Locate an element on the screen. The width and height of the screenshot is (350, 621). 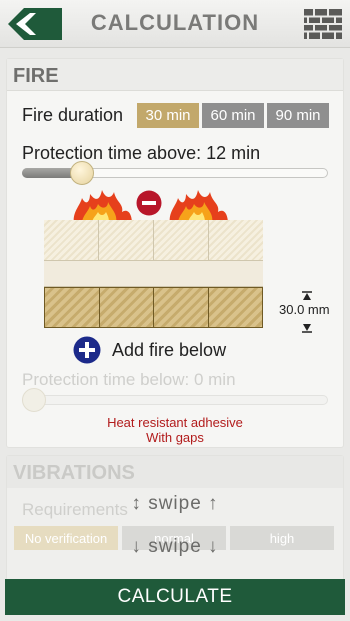
fire-section-header: FIRE is located at coordinates (175, 75).